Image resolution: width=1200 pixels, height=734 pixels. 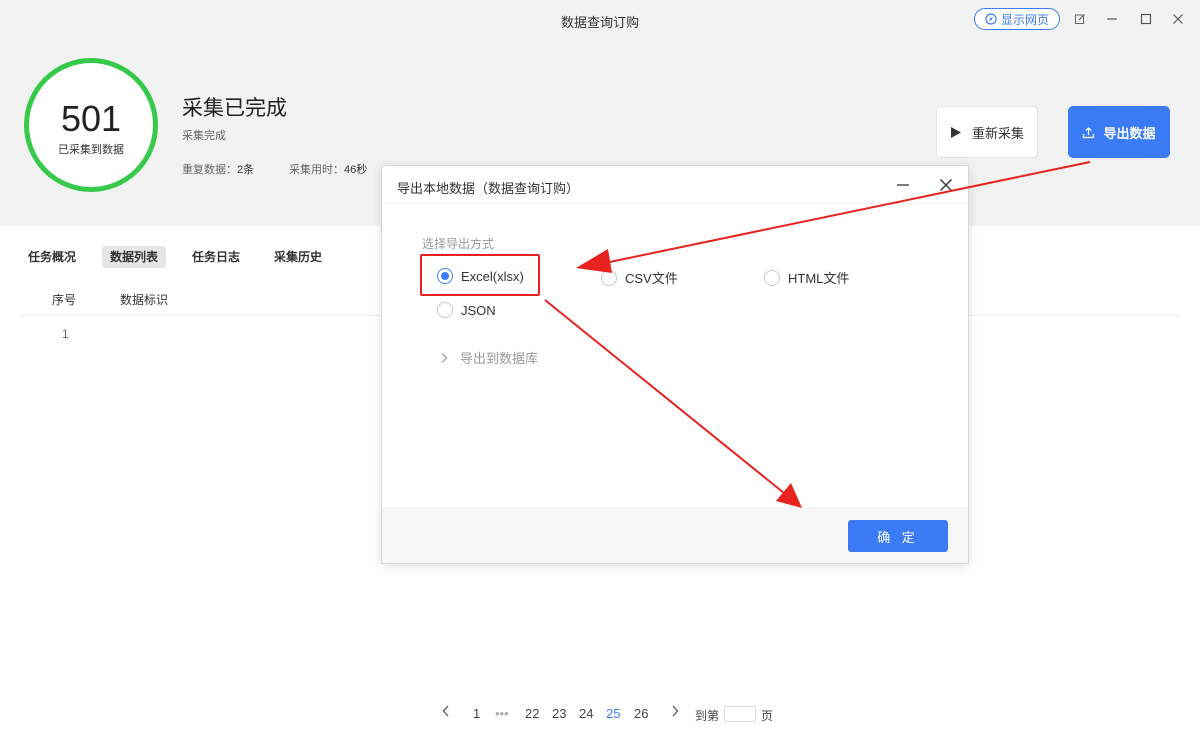 What do you see at coordinates (898, 536) in the screenshot?
I see `confirm-button: 确 定` at bounding box center [898, 536].